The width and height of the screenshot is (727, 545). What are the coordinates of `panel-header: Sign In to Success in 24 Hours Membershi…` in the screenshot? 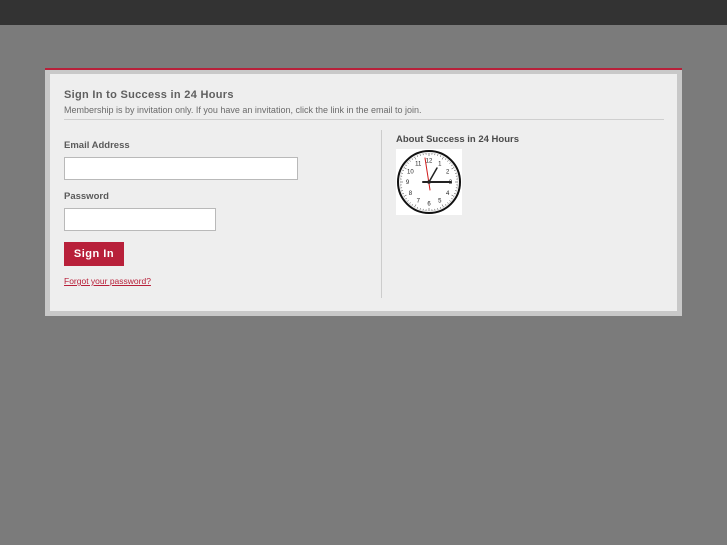 It's located at (364, 104).